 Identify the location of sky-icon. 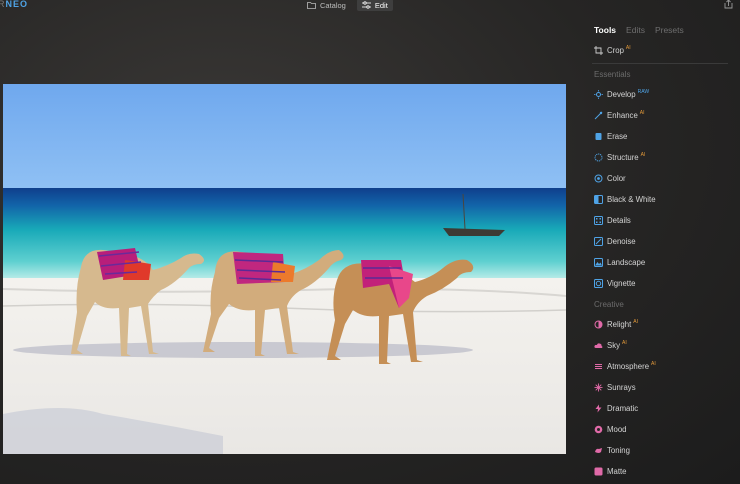
(598, 345).